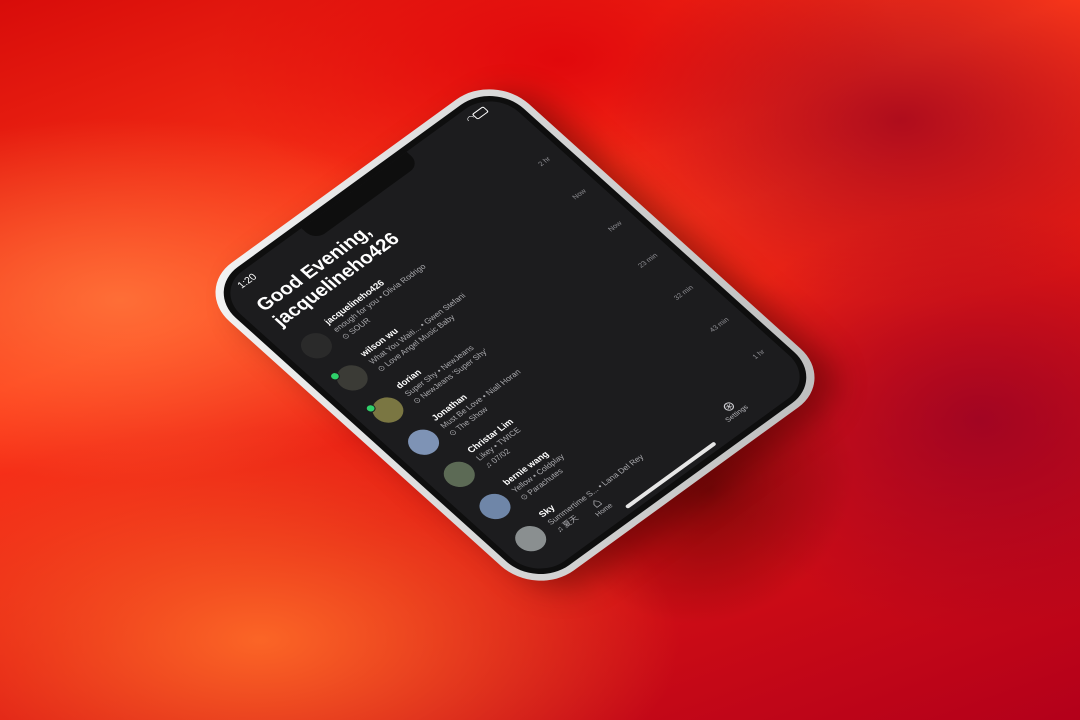 The height and width of the screenshot is (720, 1080). I want to click on timestamp: 1 hr, so click(759, 354).